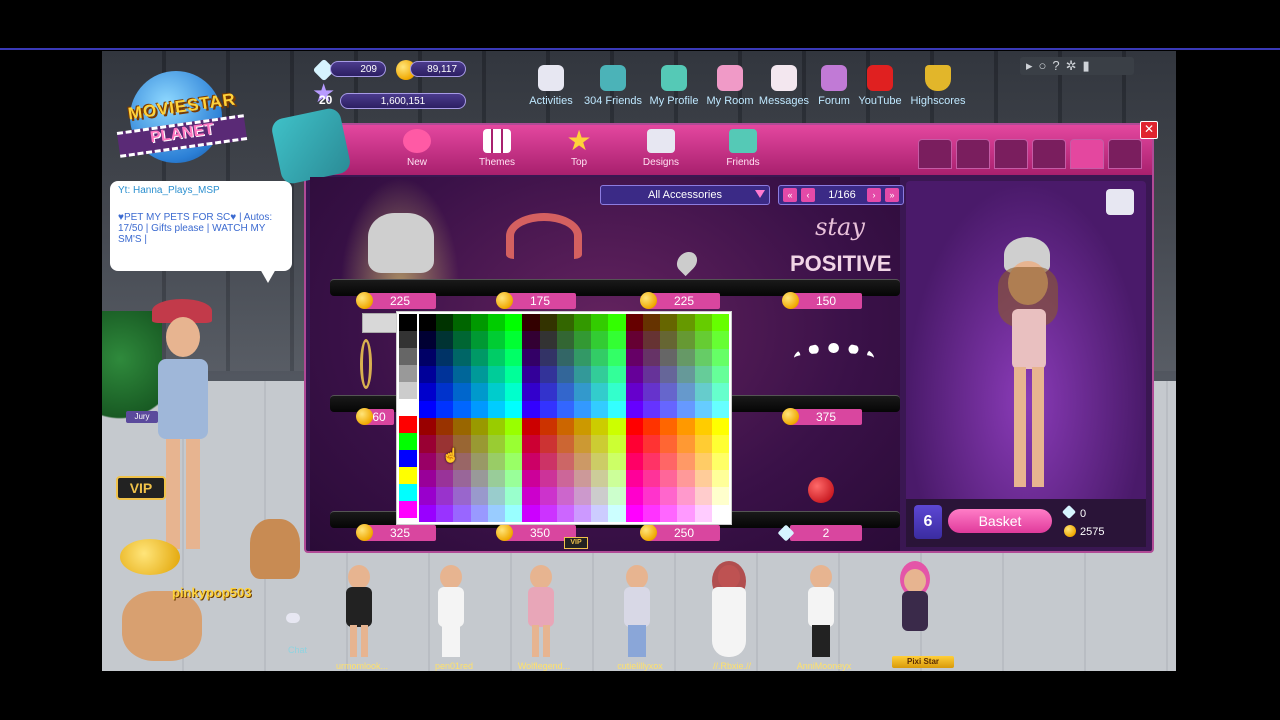 The image size is (1280, 720). Describe the element at coordinates (297, 650) in the screenshot. I see `chat-label: Chat` at that location.